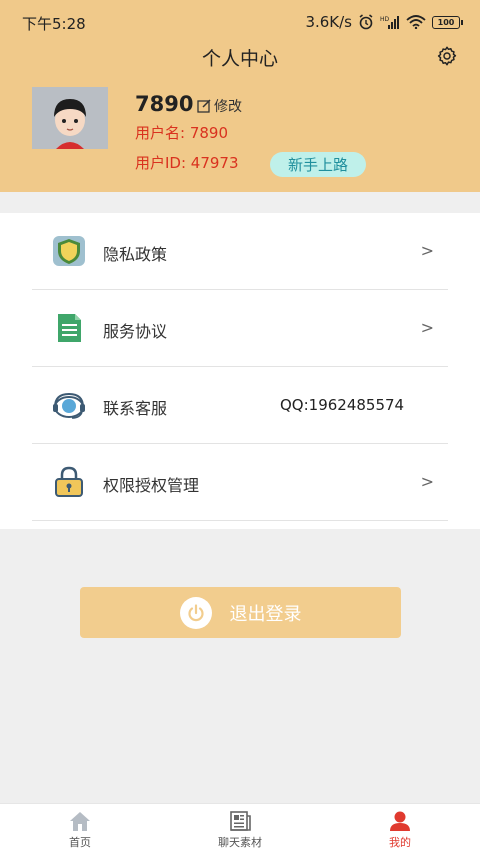  Describe the element at coordinates (69, 251) in the screenshot. I see `shield-icon` at that location.